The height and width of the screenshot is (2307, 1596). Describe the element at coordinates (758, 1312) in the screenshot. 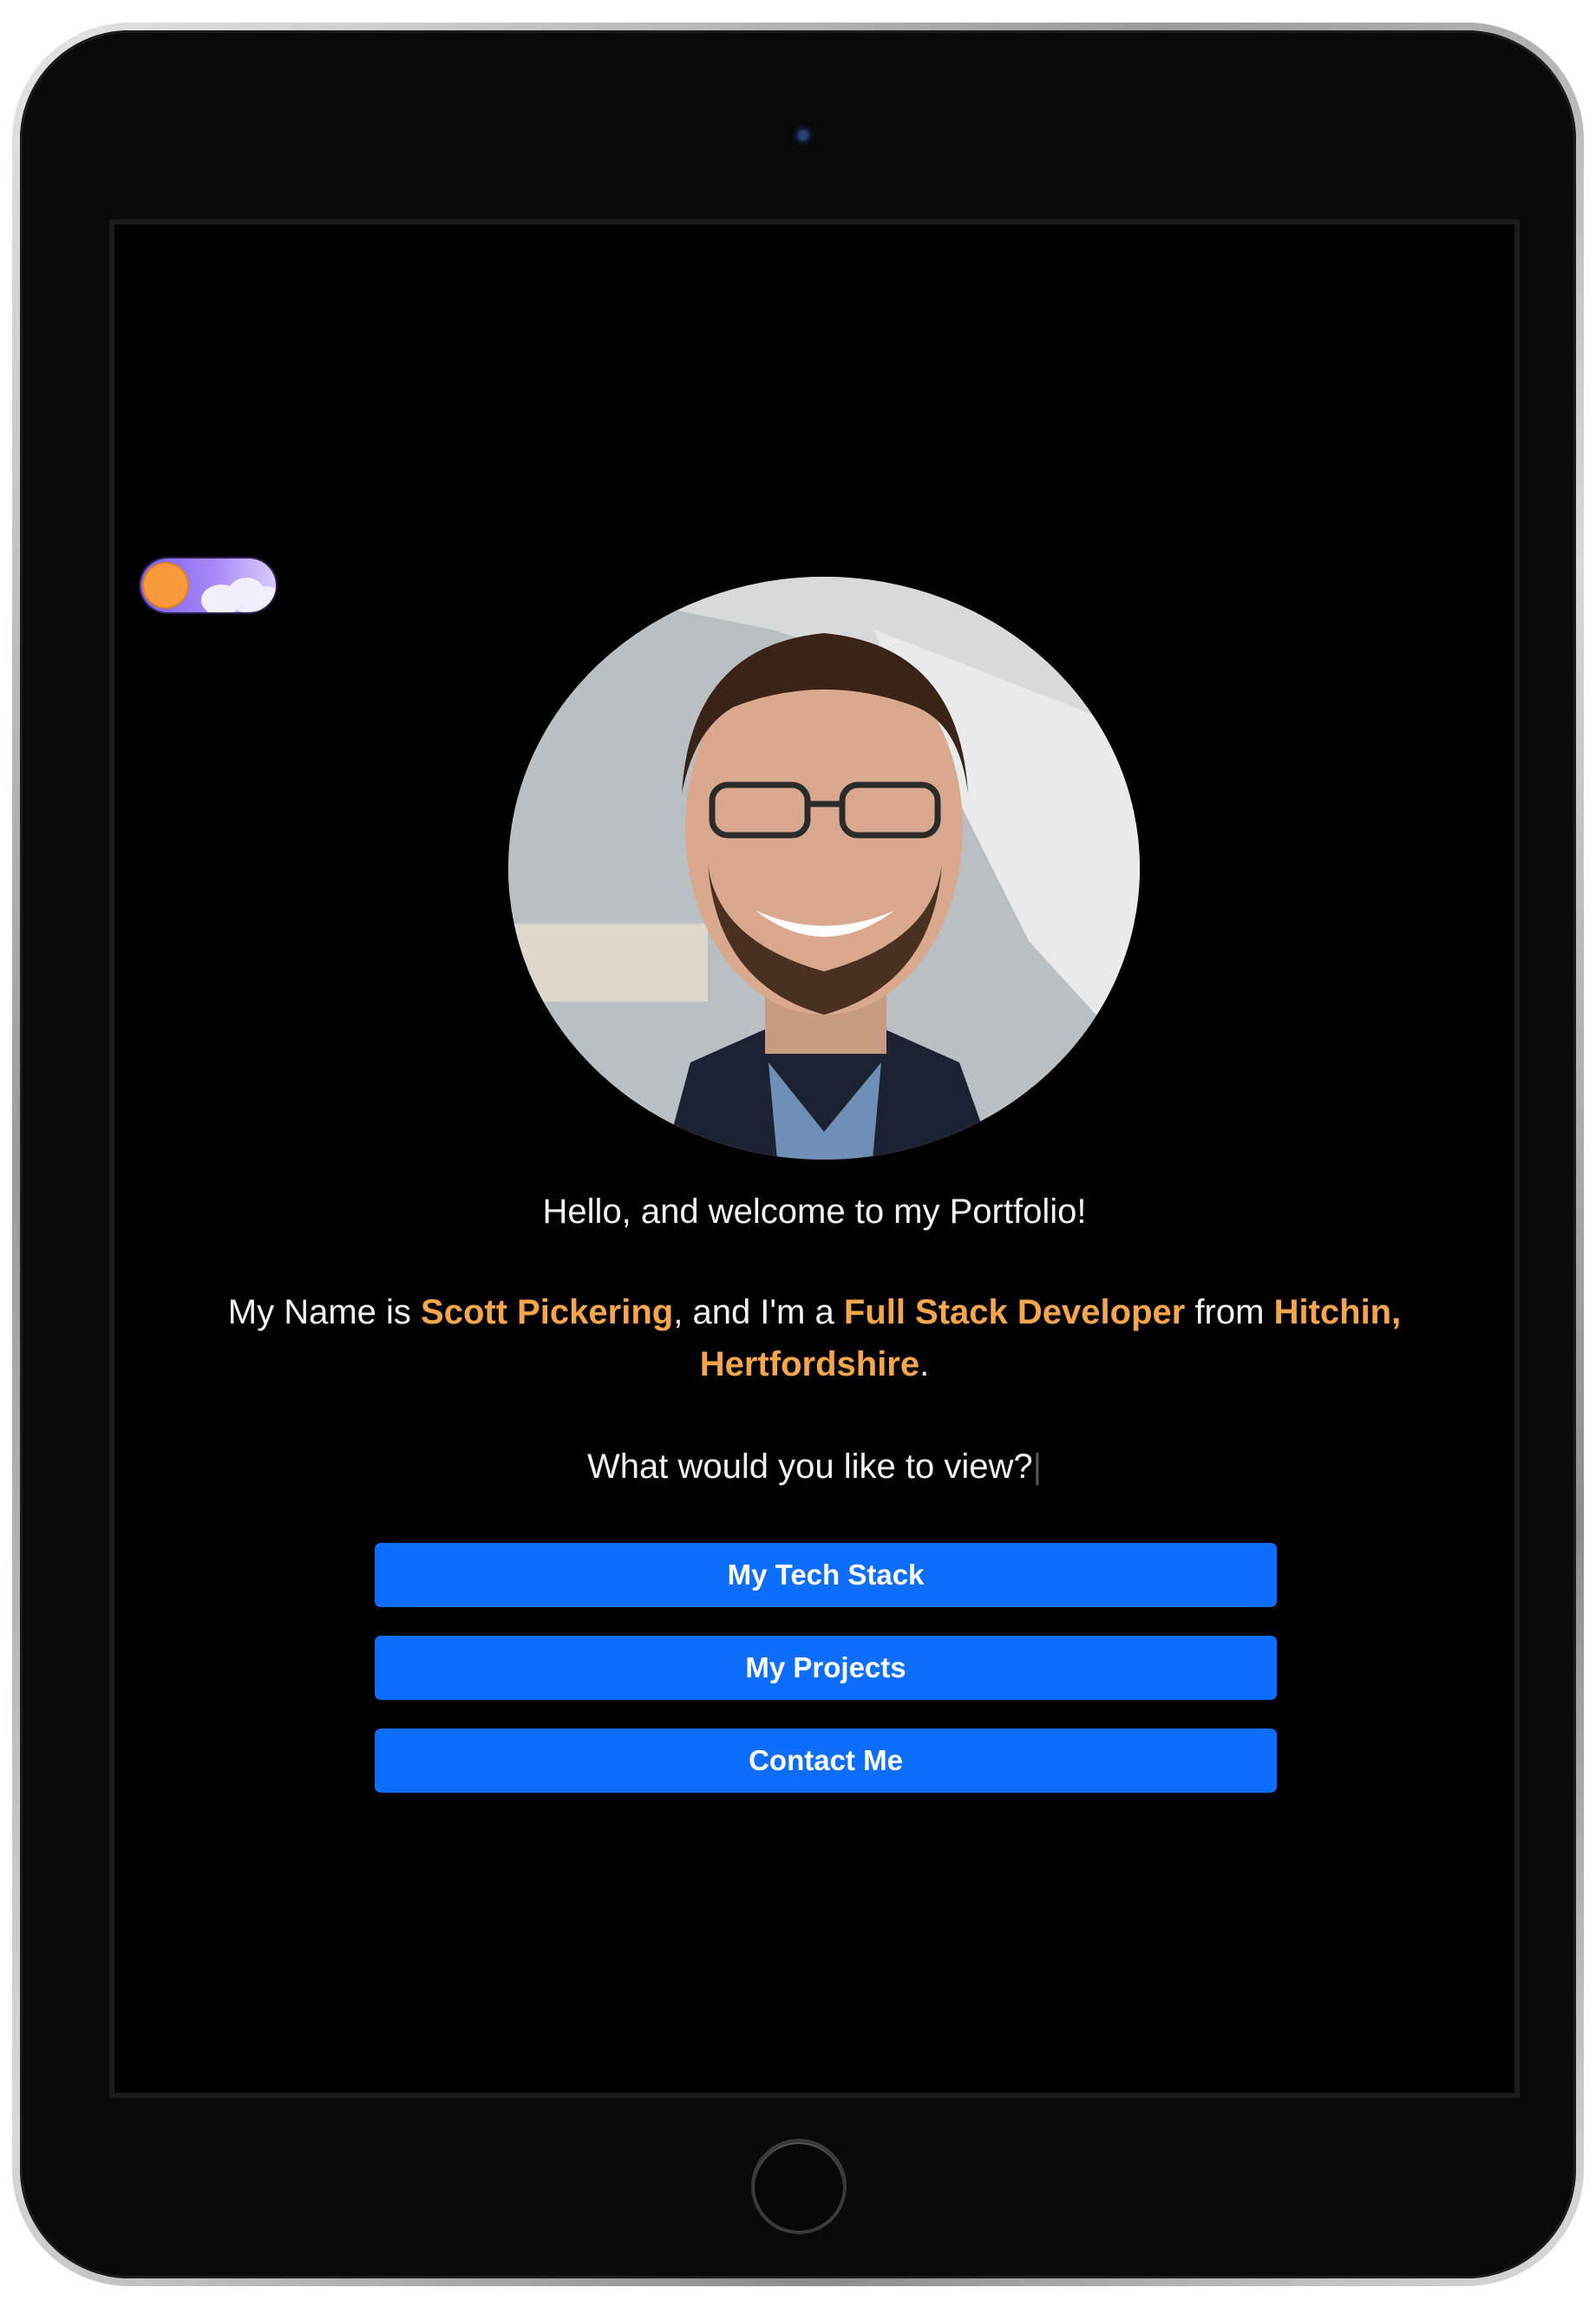

I see `intro-middle-1: , and I'm a` at that location.